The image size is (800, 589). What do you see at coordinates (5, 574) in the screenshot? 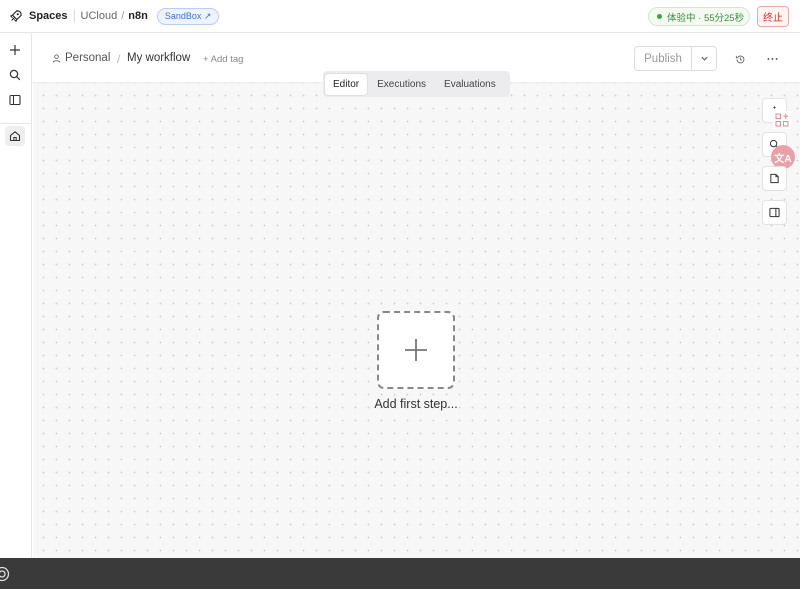
I see `app-logo-icon` at bounding box center [5, 574].